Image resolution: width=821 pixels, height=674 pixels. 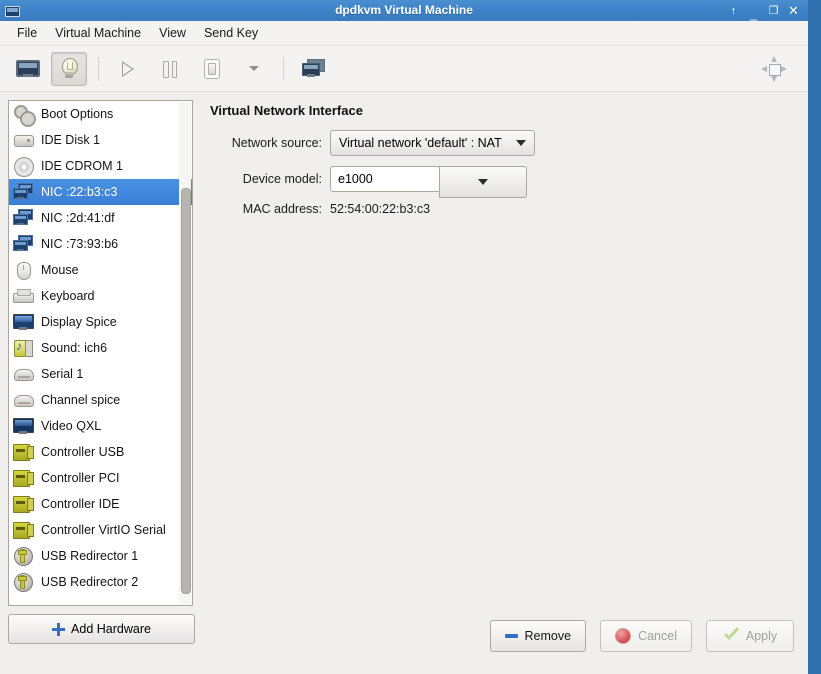 I want to click on play-icon, so click(x=128, y=68).